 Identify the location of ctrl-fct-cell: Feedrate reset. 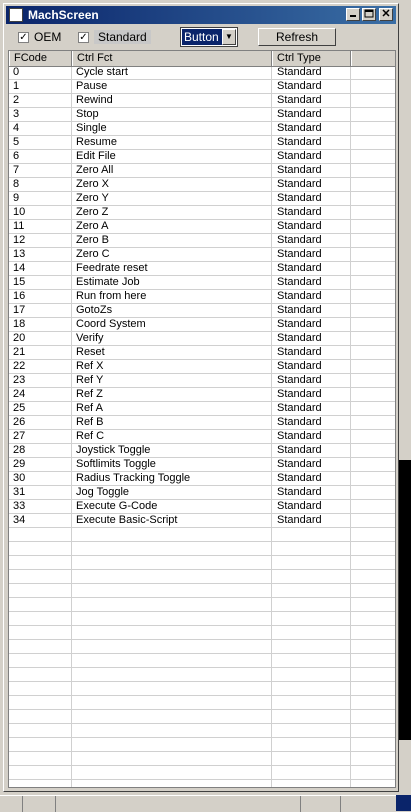
(174, 268).